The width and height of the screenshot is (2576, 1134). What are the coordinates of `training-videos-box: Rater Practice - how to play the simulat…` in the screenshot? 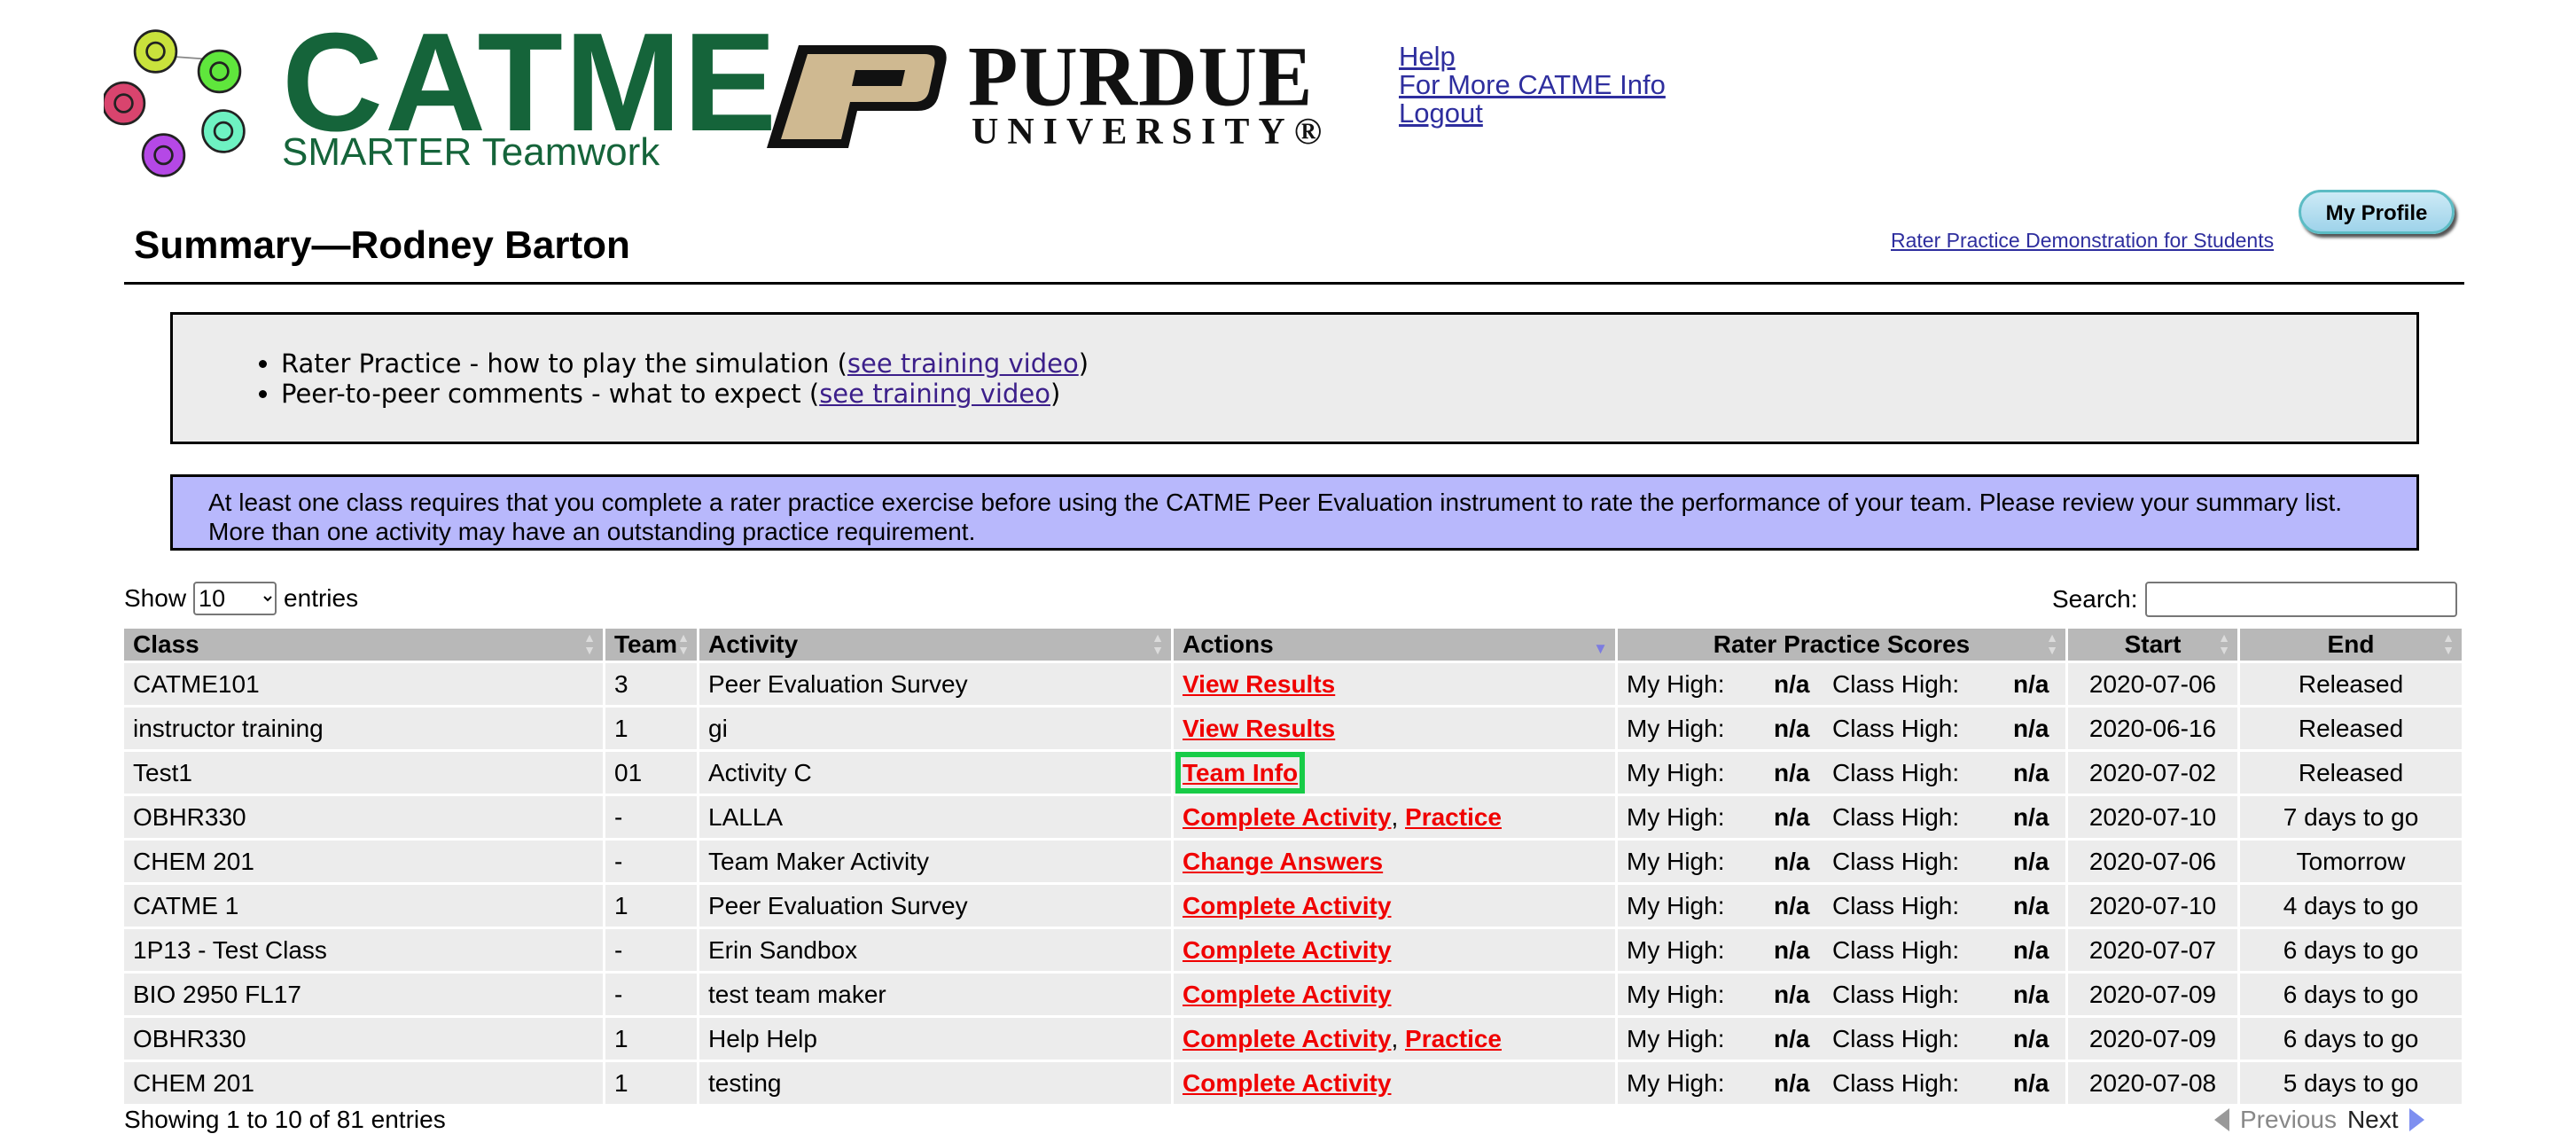 It's located at (1294, 378).